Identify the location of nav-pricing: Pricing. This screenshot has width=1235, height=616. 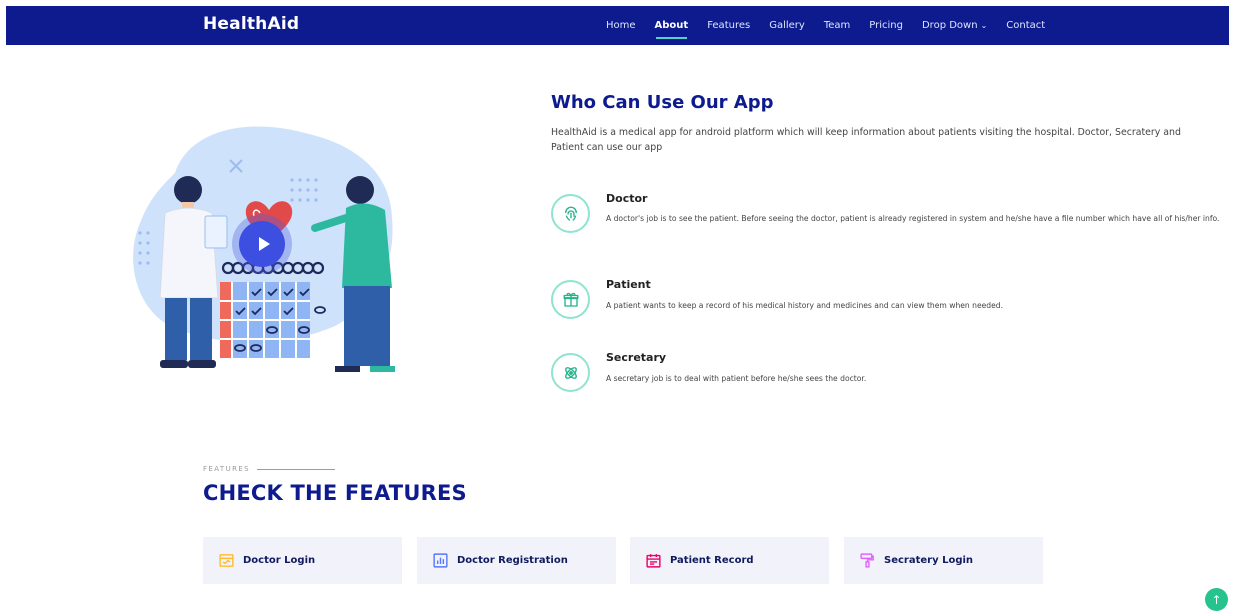
(886, 25).